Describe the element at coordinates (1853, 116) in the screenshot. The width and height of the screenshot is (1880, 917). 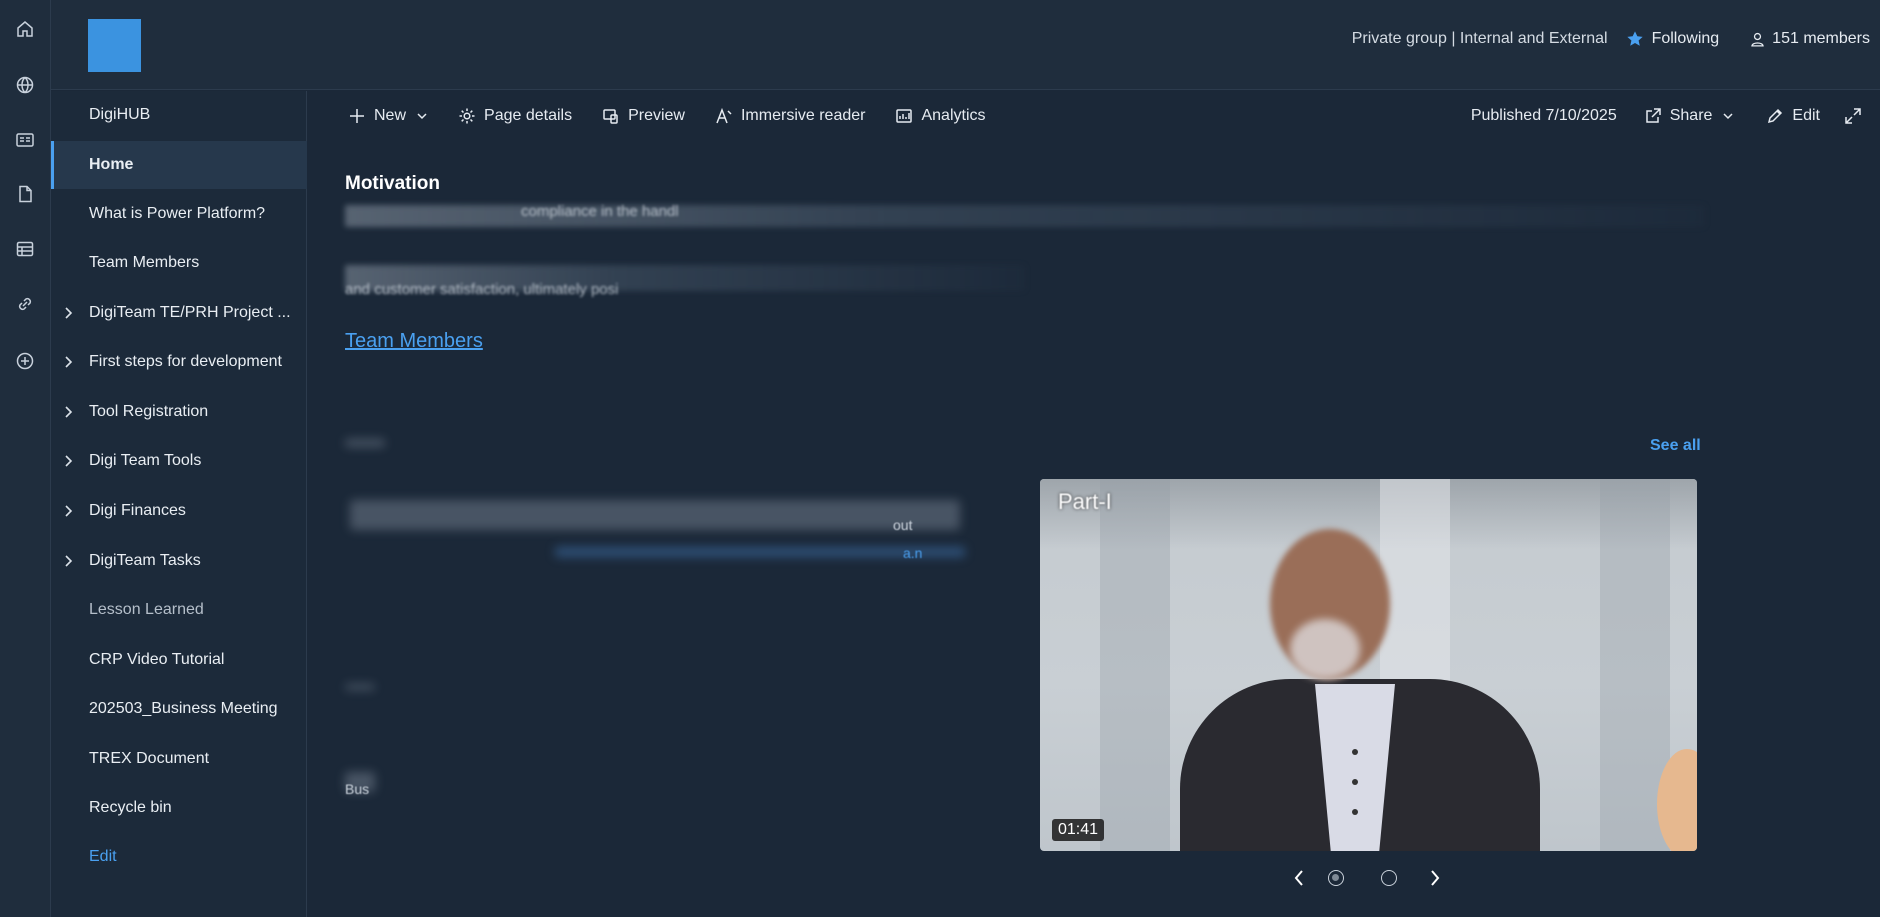
I see `expand-icon` at that location.